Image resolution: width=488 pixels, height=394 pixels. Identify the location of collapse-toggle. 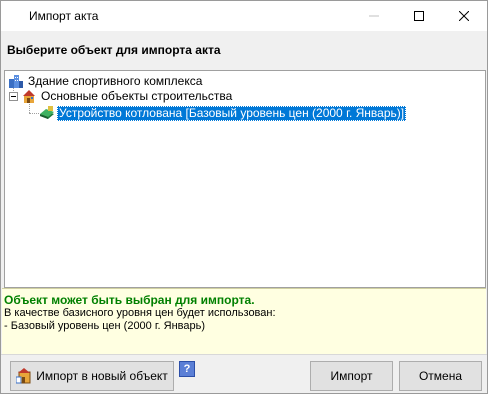
(13, 96).